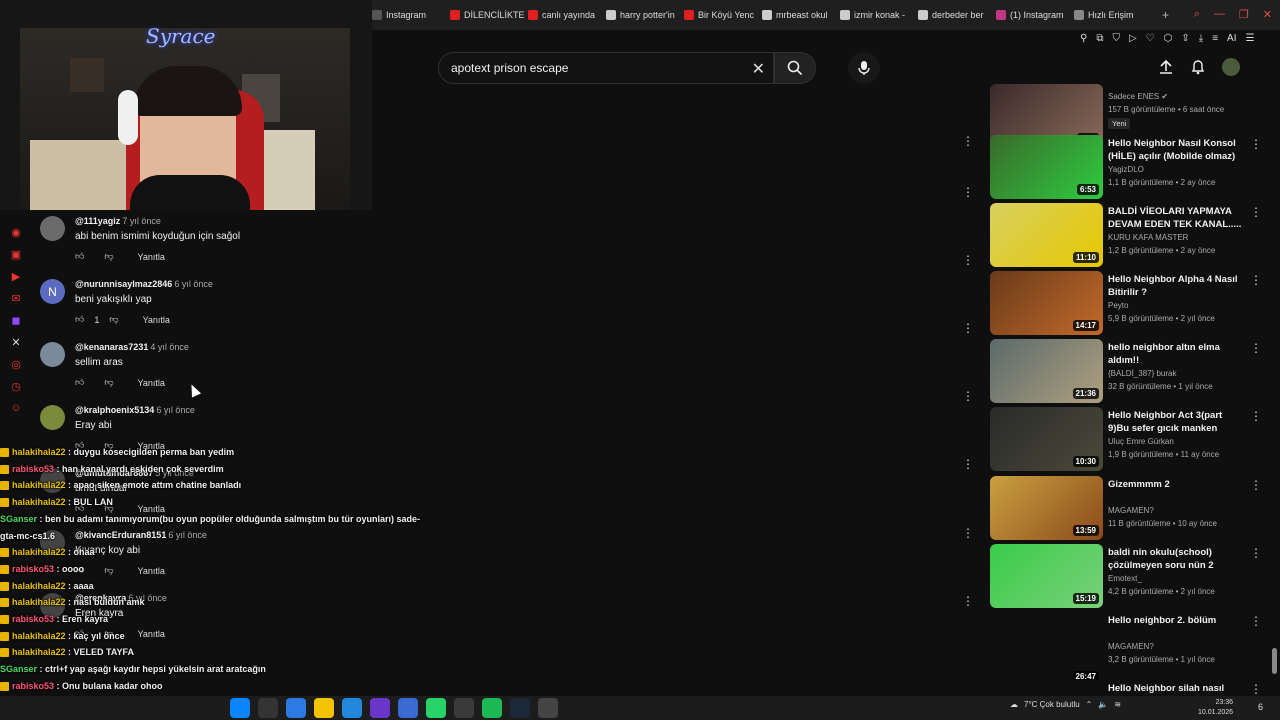 This screenshot has width=1280, height=720. What do you see at coordinates (1046, 371) in the screenshot?
I see `video-thumbnail: 21:36` at bounding box center [1046, 371].